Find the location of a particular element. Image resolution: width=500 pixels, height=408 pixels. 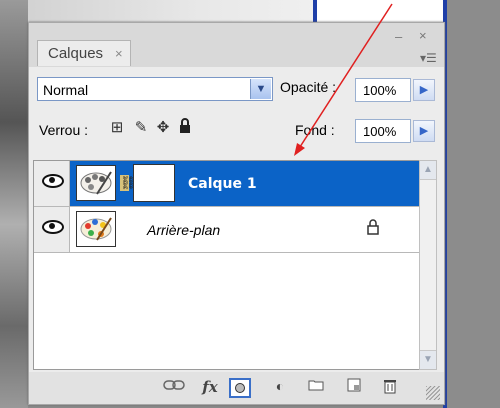

link-layers-icon is located at coordinates (174, 388).